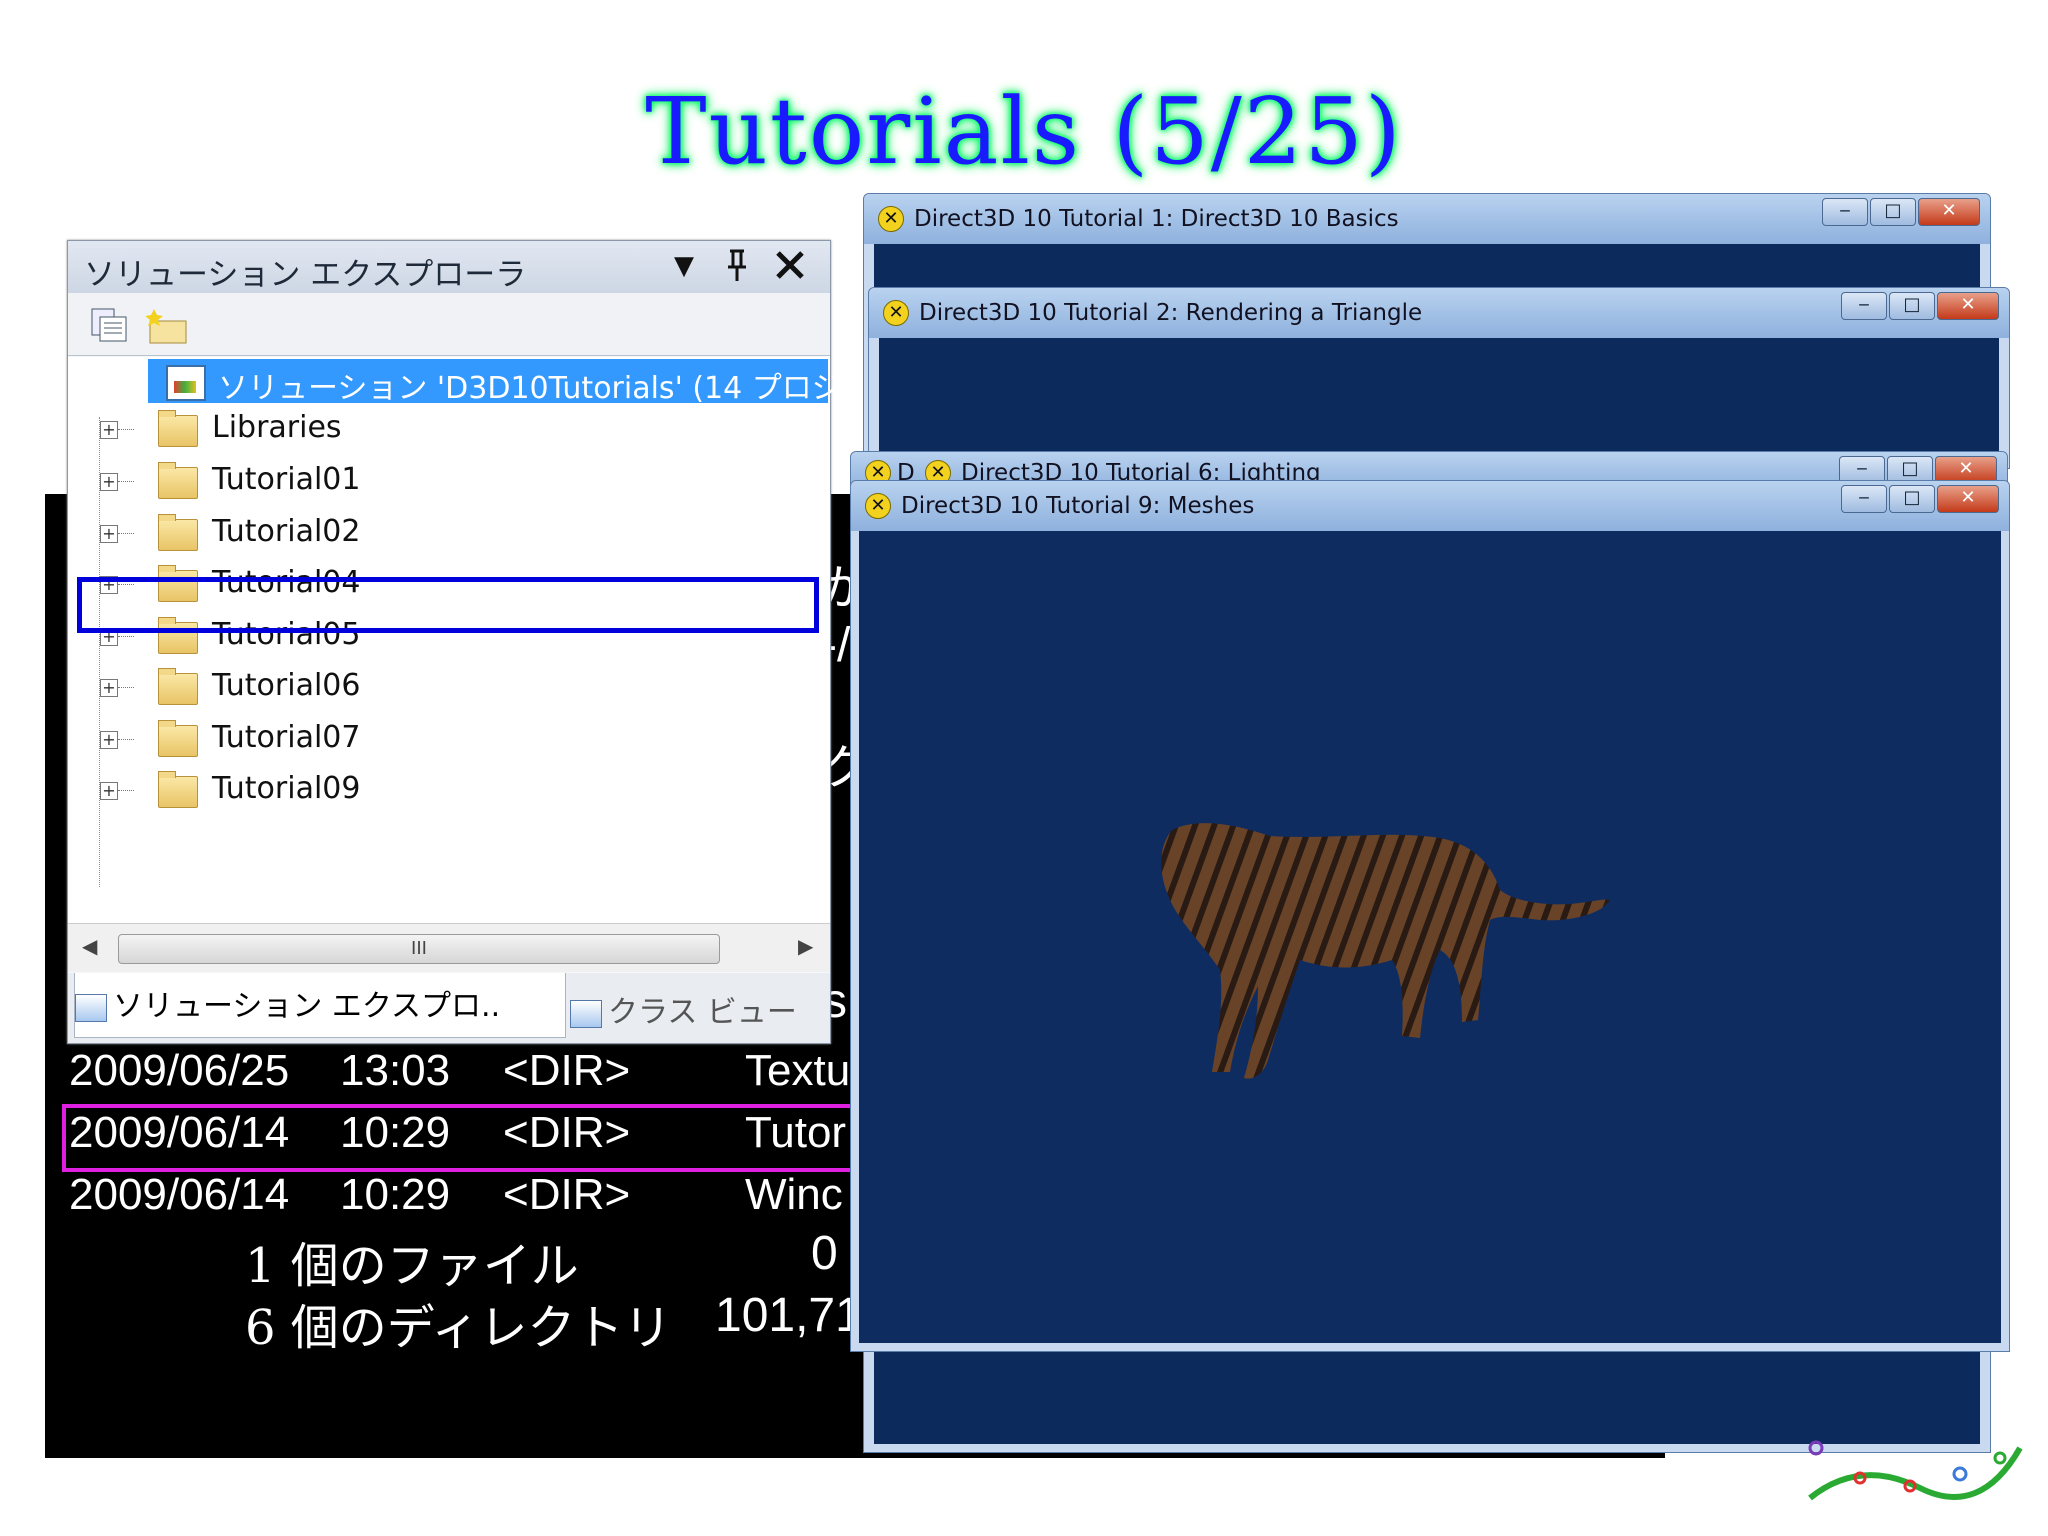  What do you see at coordinates (1430, 506) in the screenshot?
I see `window-titlebar: ✕ Direct3D 10 Tutorial 9: Meshes ‒ □ ✕` at bounding box center [1430, 506].